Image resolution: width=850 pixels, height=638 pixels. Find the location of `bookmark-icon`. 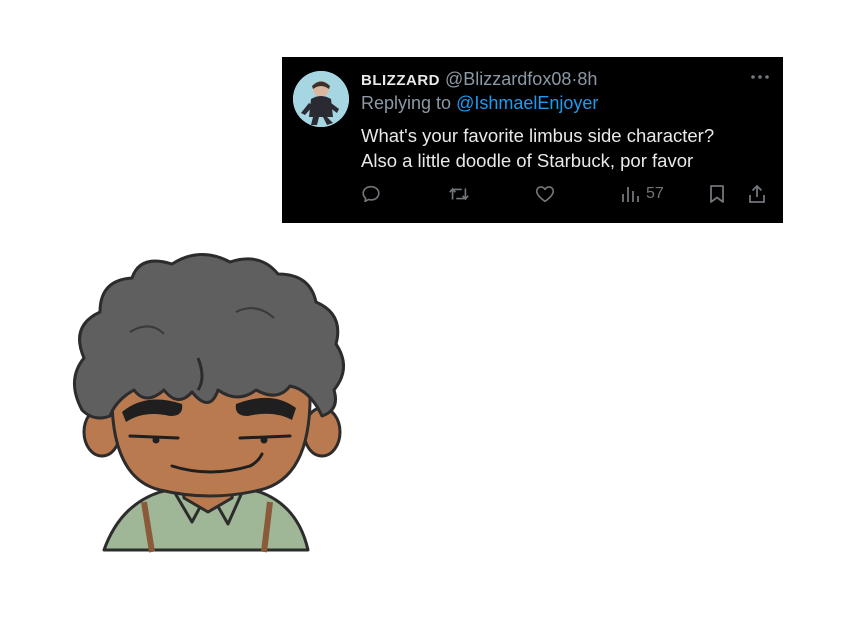

bookmark-icon is located at coordinates (717, 194).